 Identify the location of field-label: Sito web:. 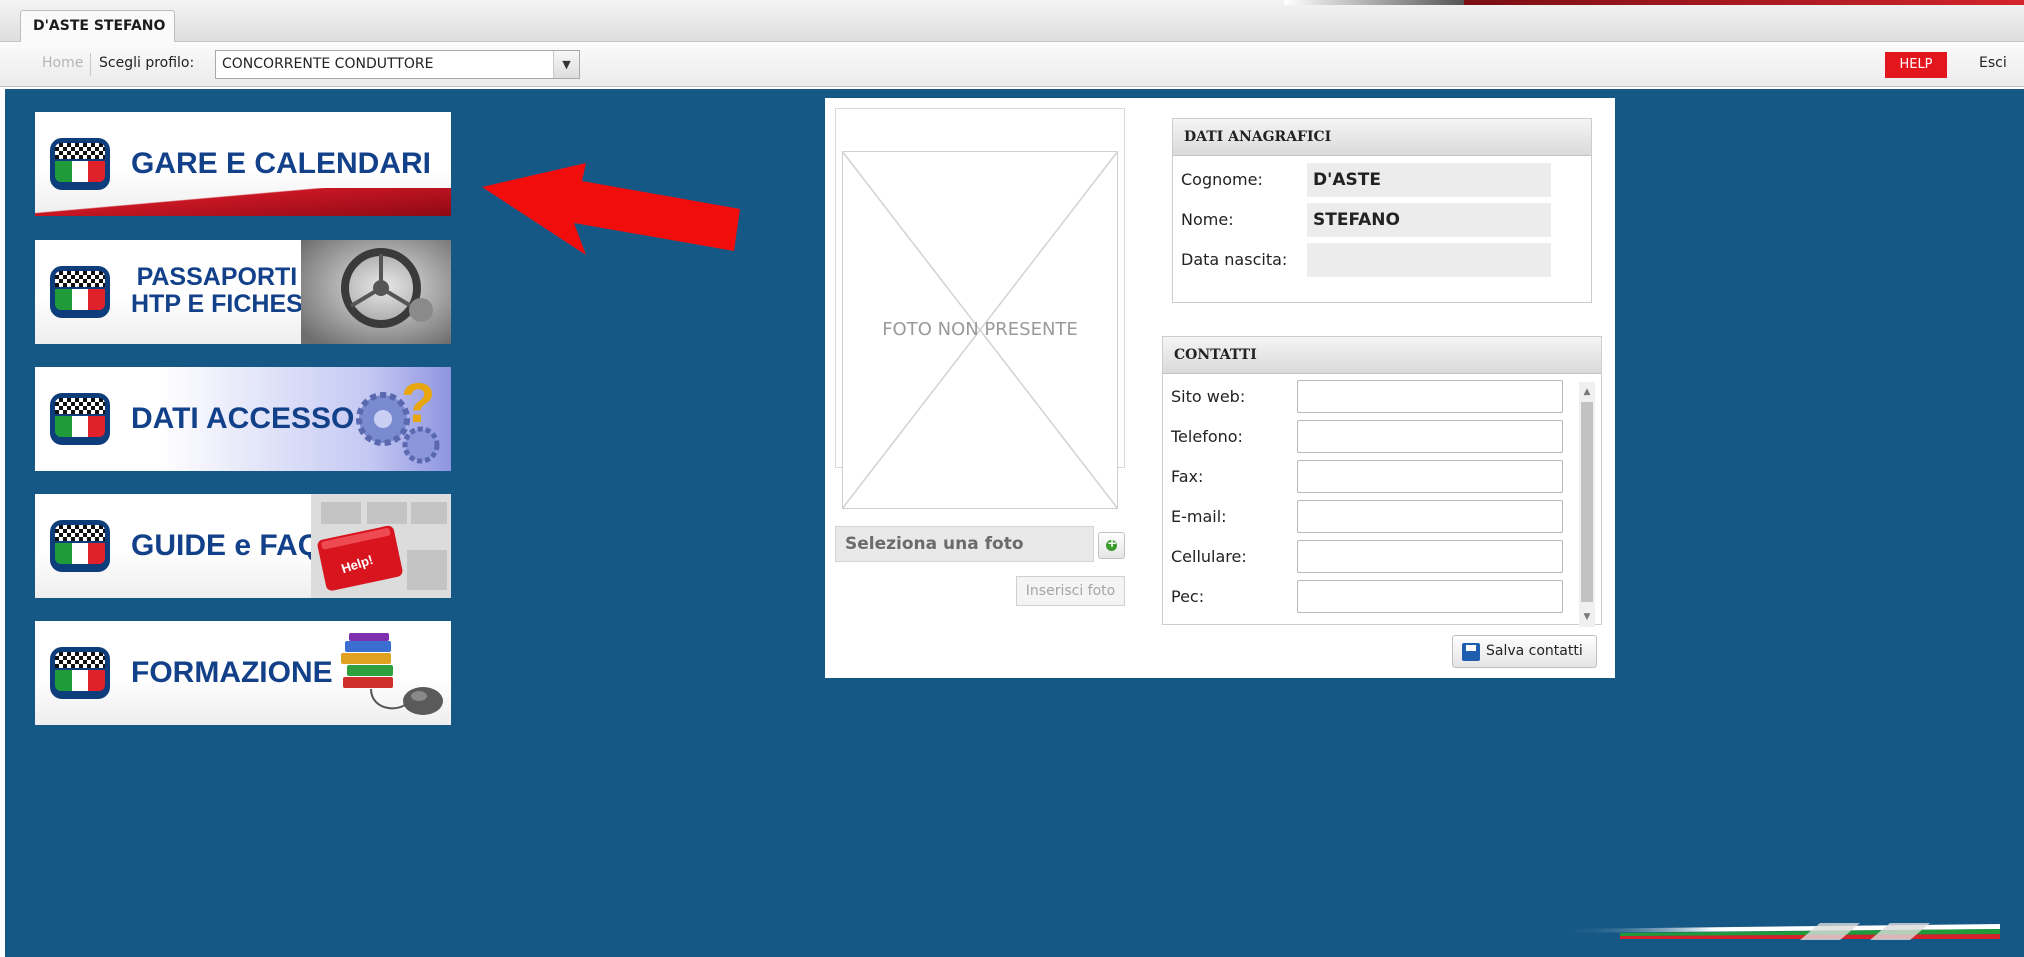
(1208, 396).